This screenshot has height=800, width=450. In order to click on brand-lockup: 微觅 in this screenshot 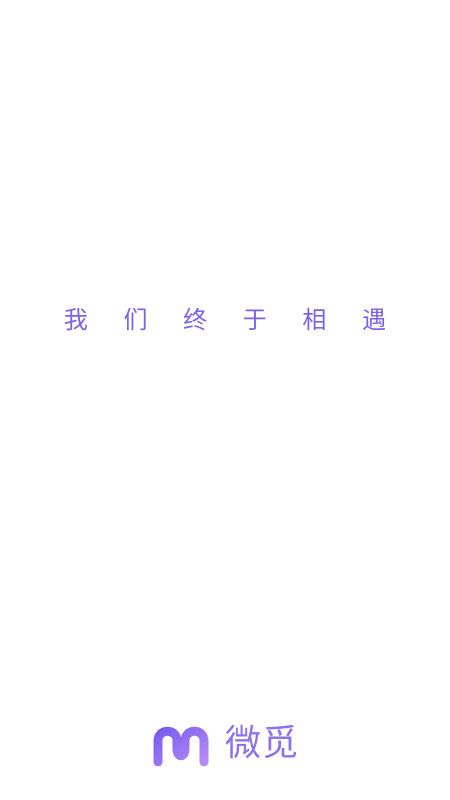, I will do `click(225, 744)`.